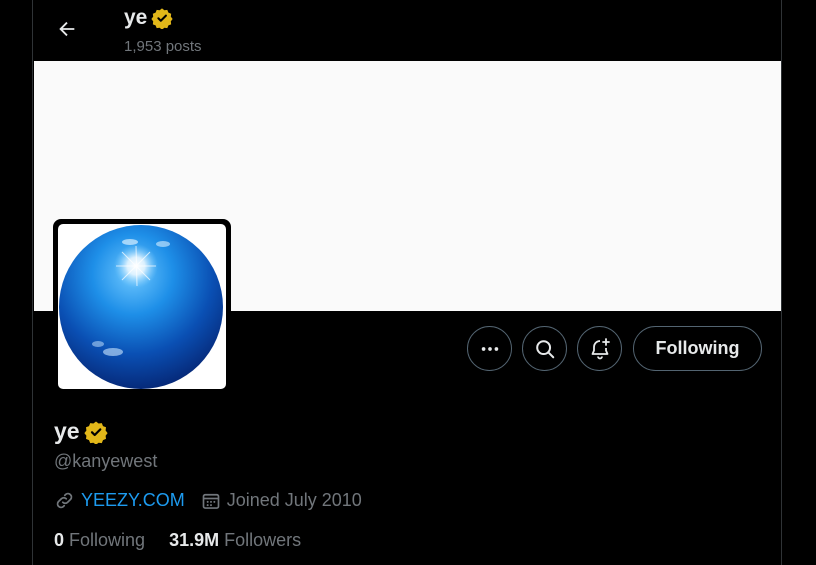 The height and width of the screenshot is (565, 816). I want to click on profile-stats: 0 Following 31.9M Followers, so click(189, 540).